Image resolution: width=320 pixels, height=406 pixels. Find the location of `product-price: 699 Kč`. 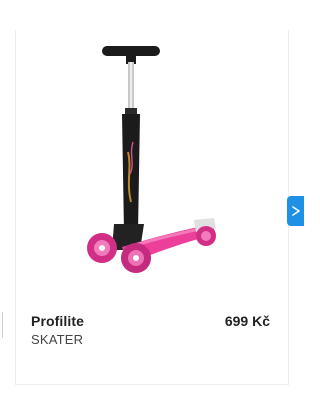

product-price: 699 Kč is located at coordinates (247, 321).